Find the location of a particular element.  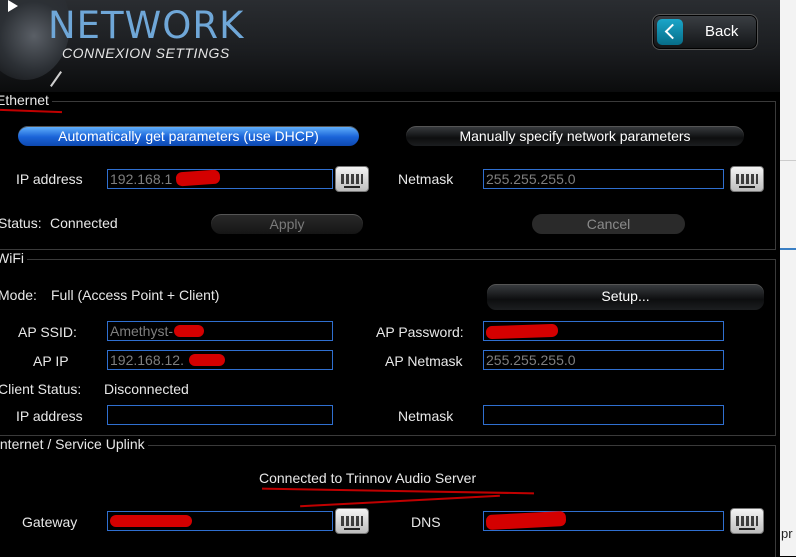

background-window-line is located at coordinates (788, 160).